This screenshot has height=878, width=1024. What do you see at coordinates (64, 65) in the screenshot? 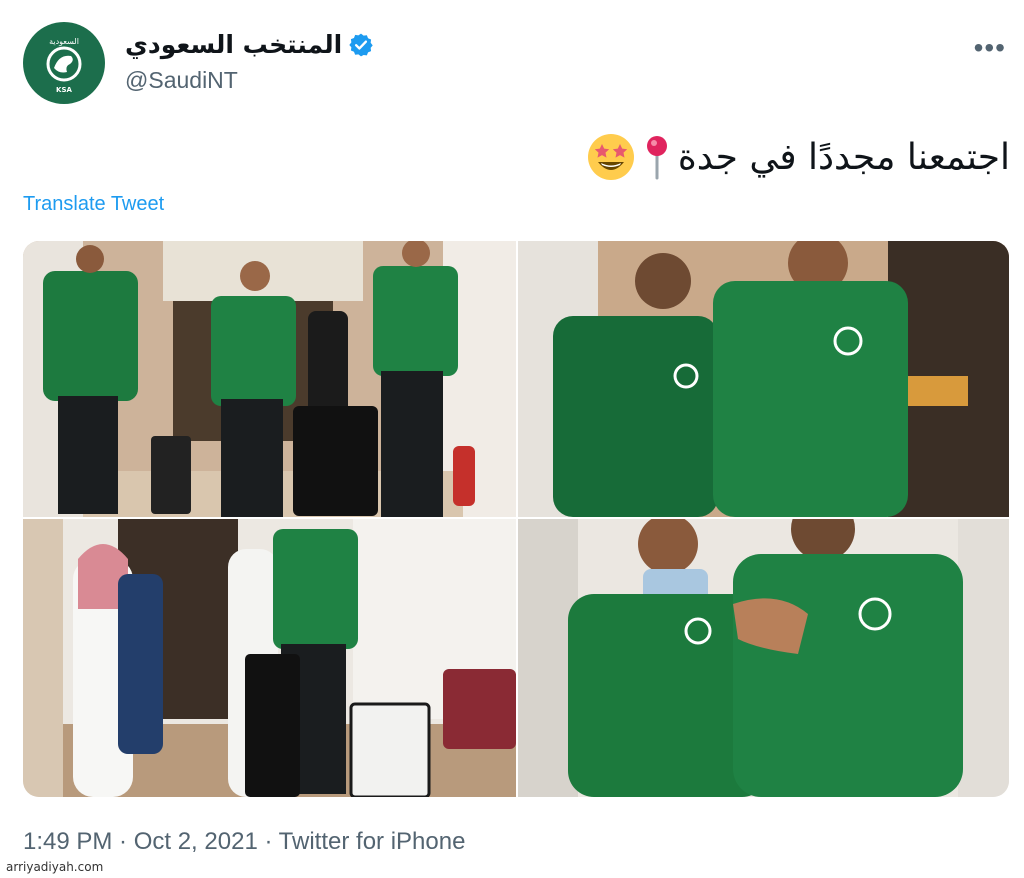
I see `saudi-team-logo-icon: السعودية KSA` at bounding box center [64, 65].